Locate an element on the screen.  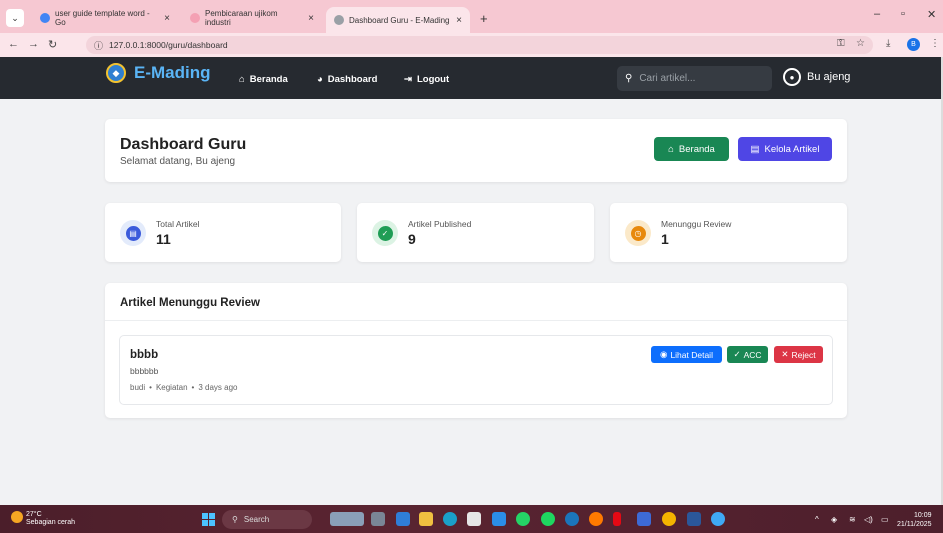
netflix-icon is located at coordinates (617, 519).